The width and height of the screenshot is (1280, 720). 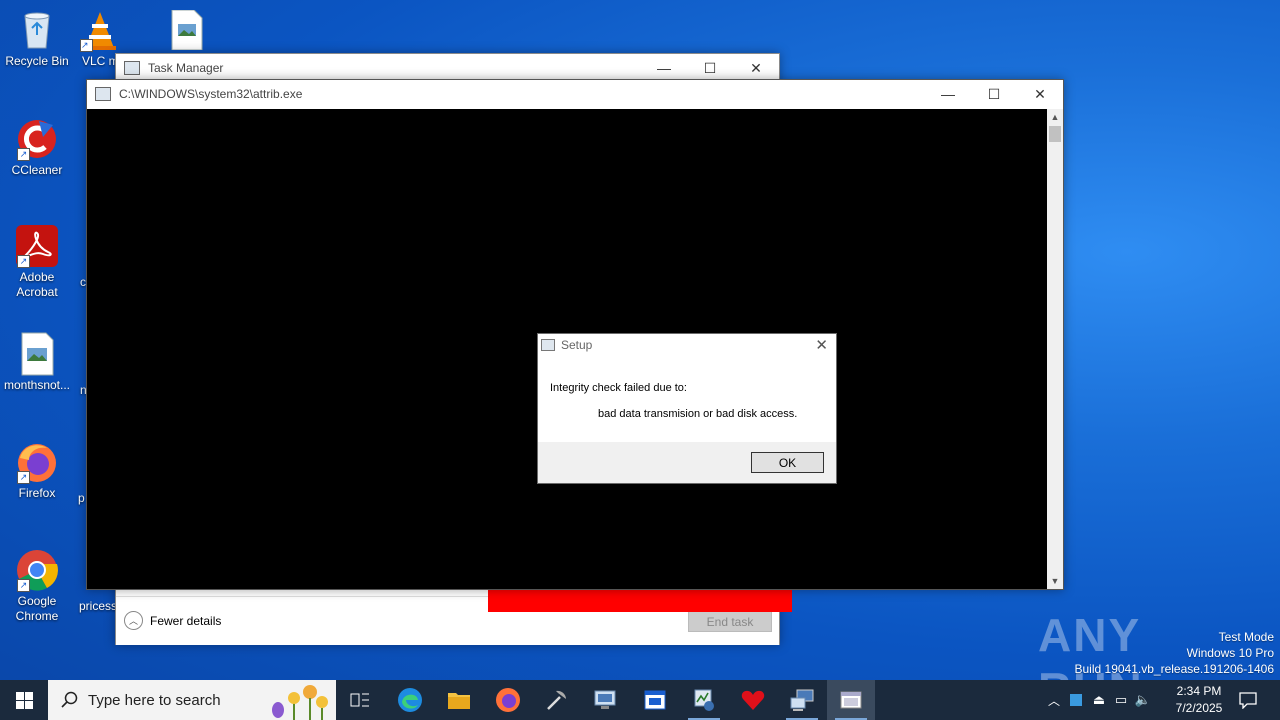 What do you see at coordinates (640, 600) in the screenshot?
I see `red-overlay-block` at bounding box center [640, 600].